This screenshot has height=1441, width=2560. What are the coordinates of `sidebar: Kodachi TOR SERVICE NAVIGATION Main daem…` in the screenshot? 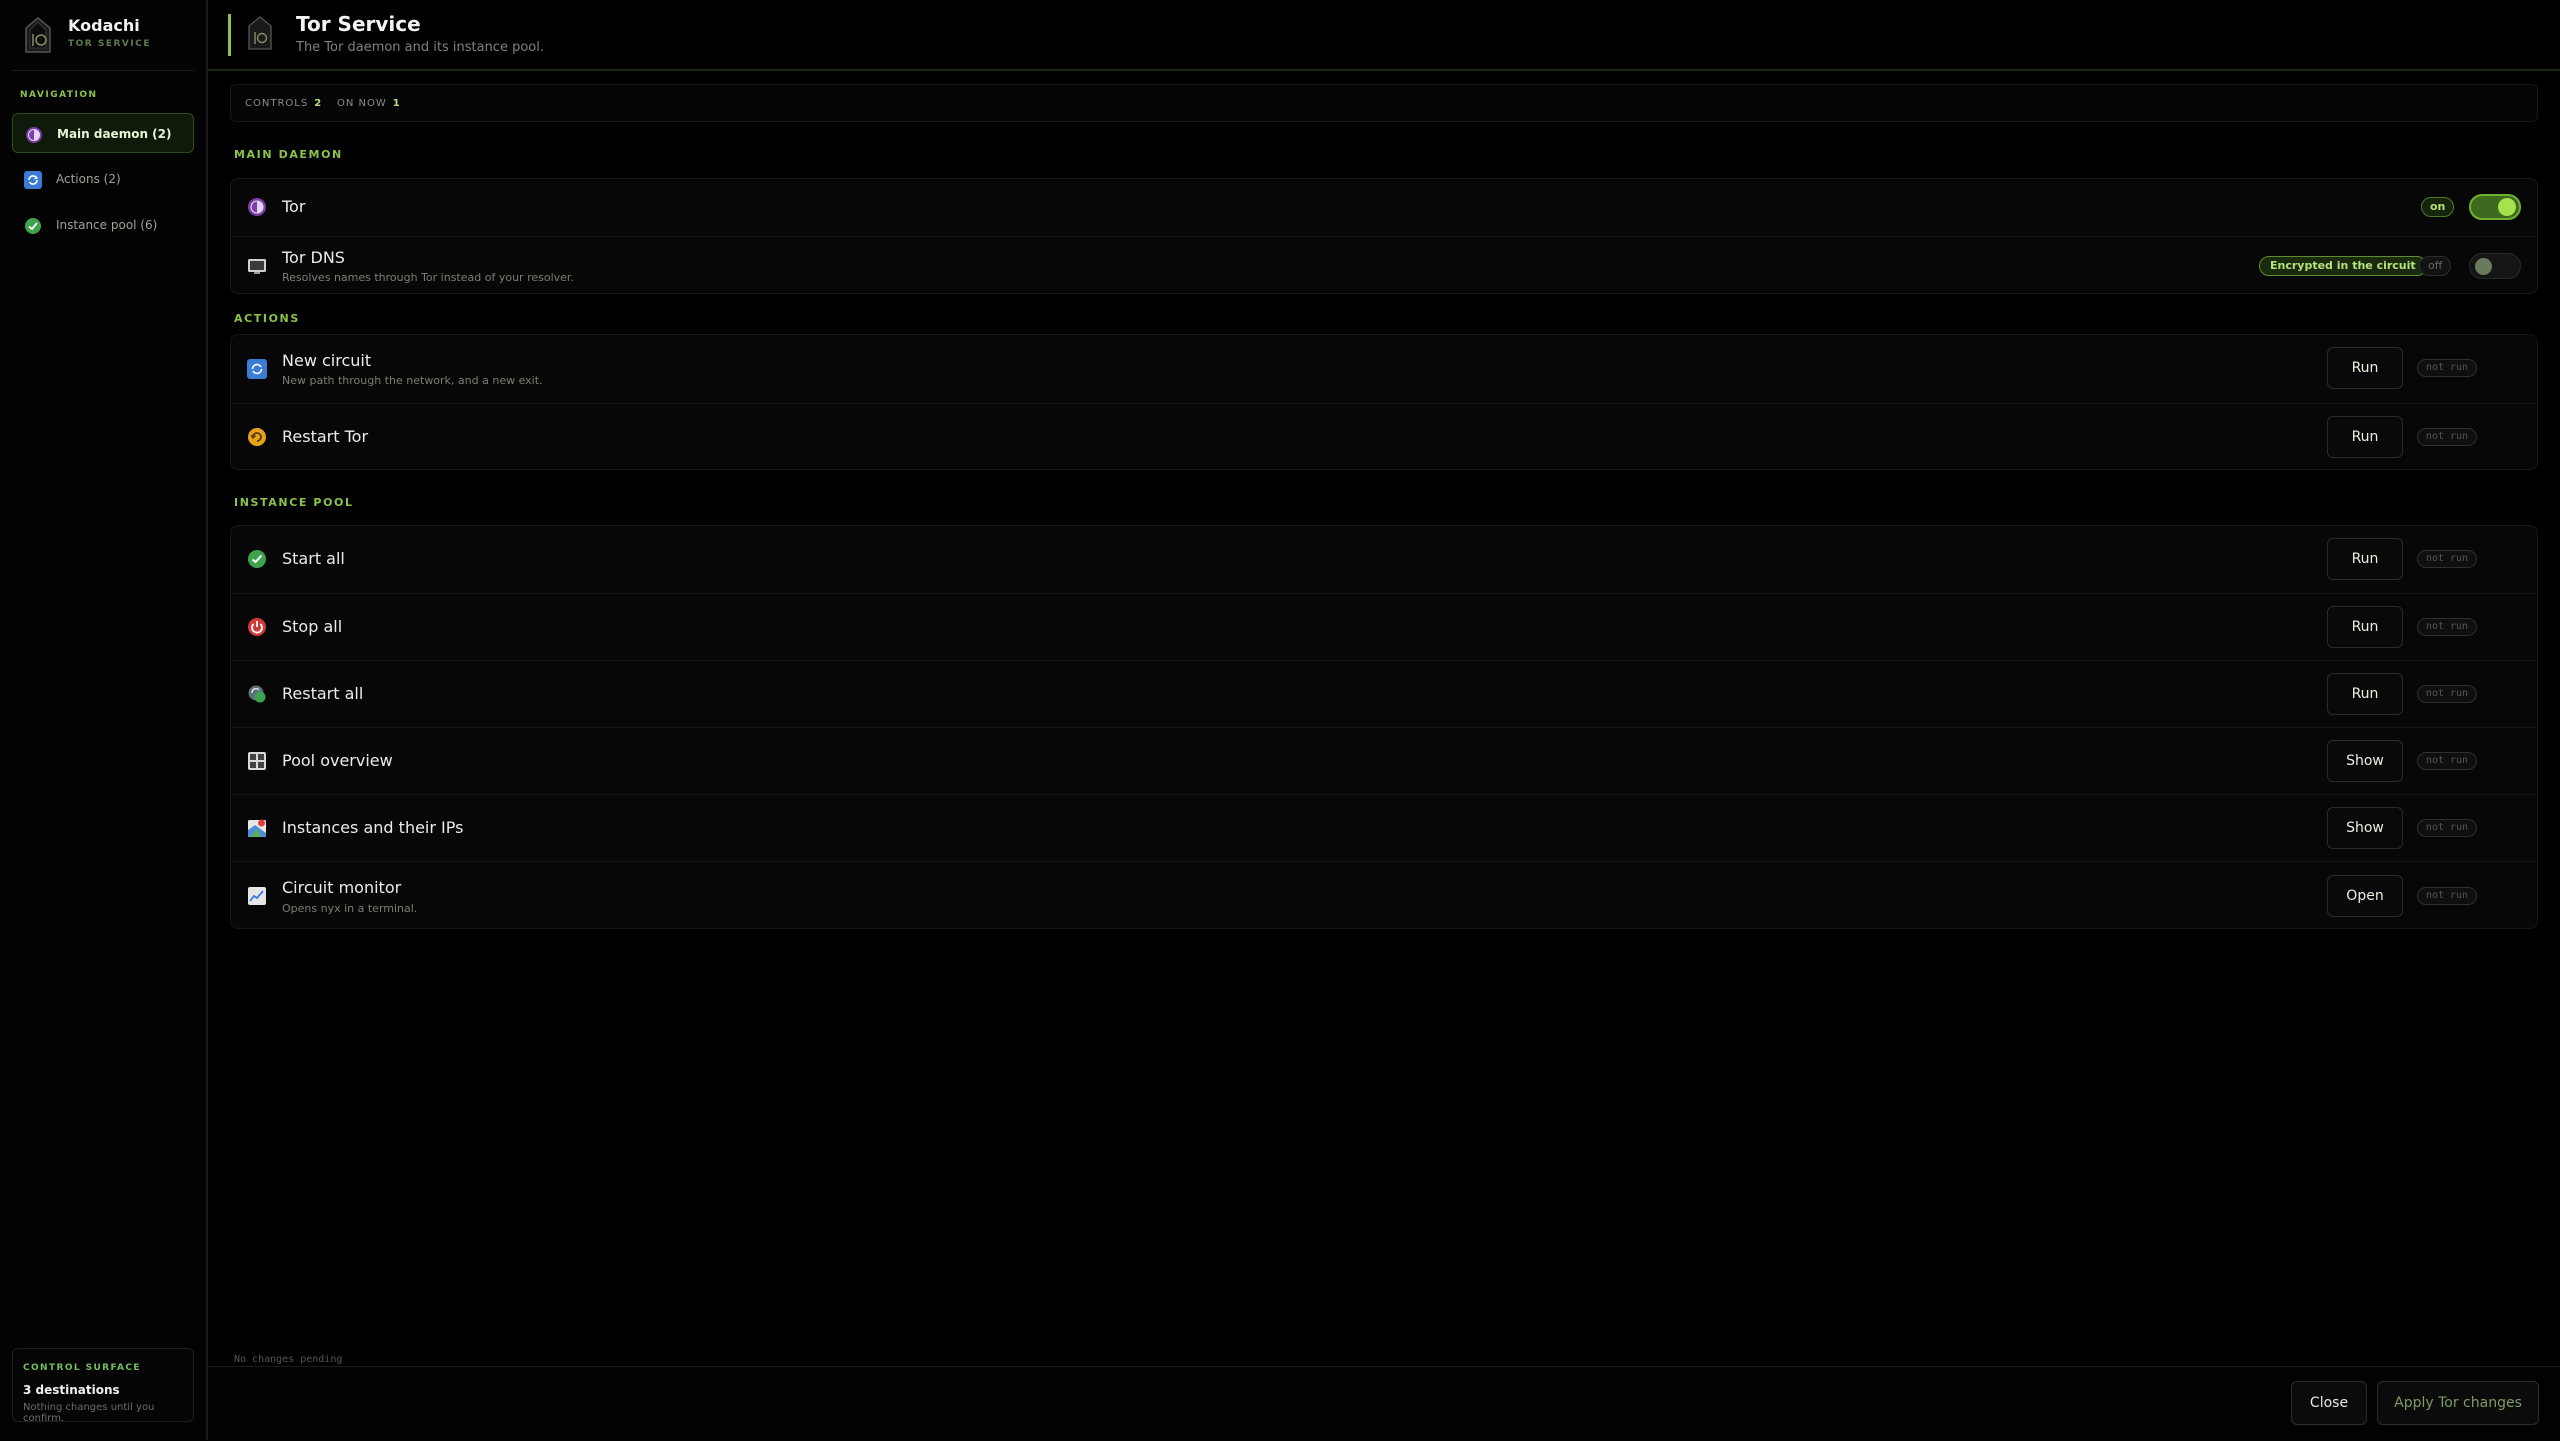 It's located at (104, 720).